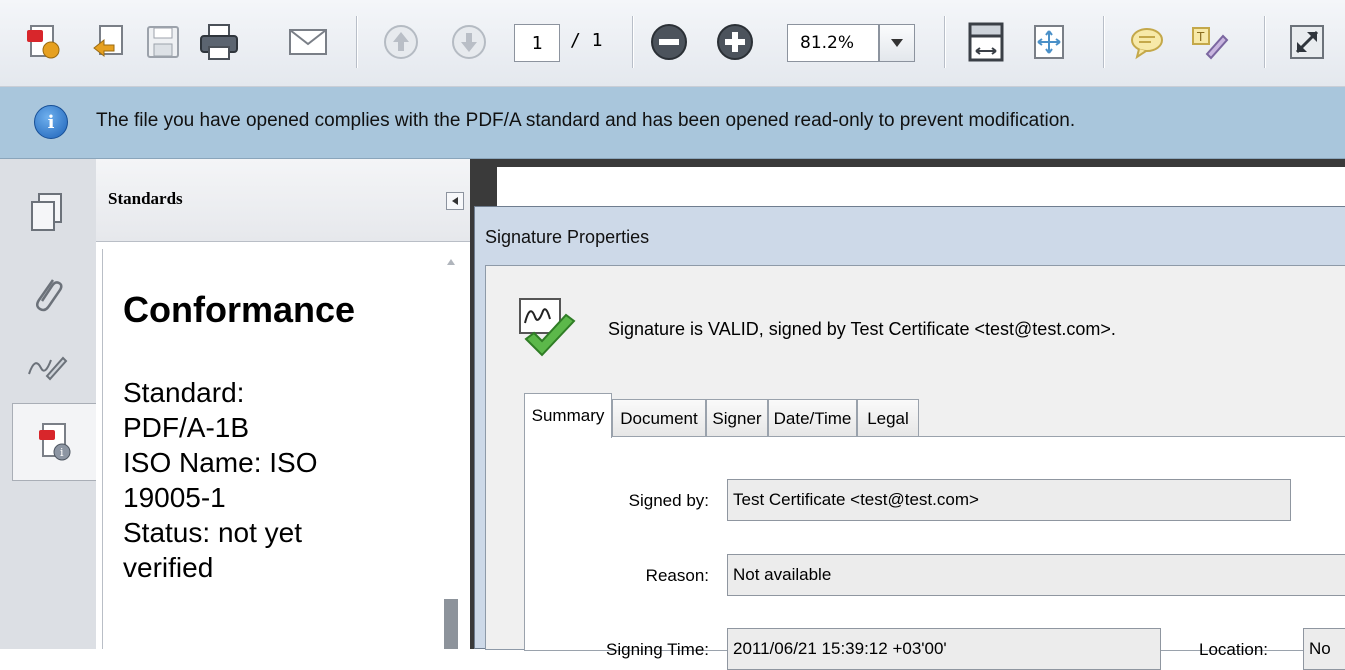 This screenshot has width=1345, height=670. Describe the element at coordinates (944, 649) in the screenshot. I see `signing-time-field: 2011/06/21 15:39:12 +03'00'` at that location.